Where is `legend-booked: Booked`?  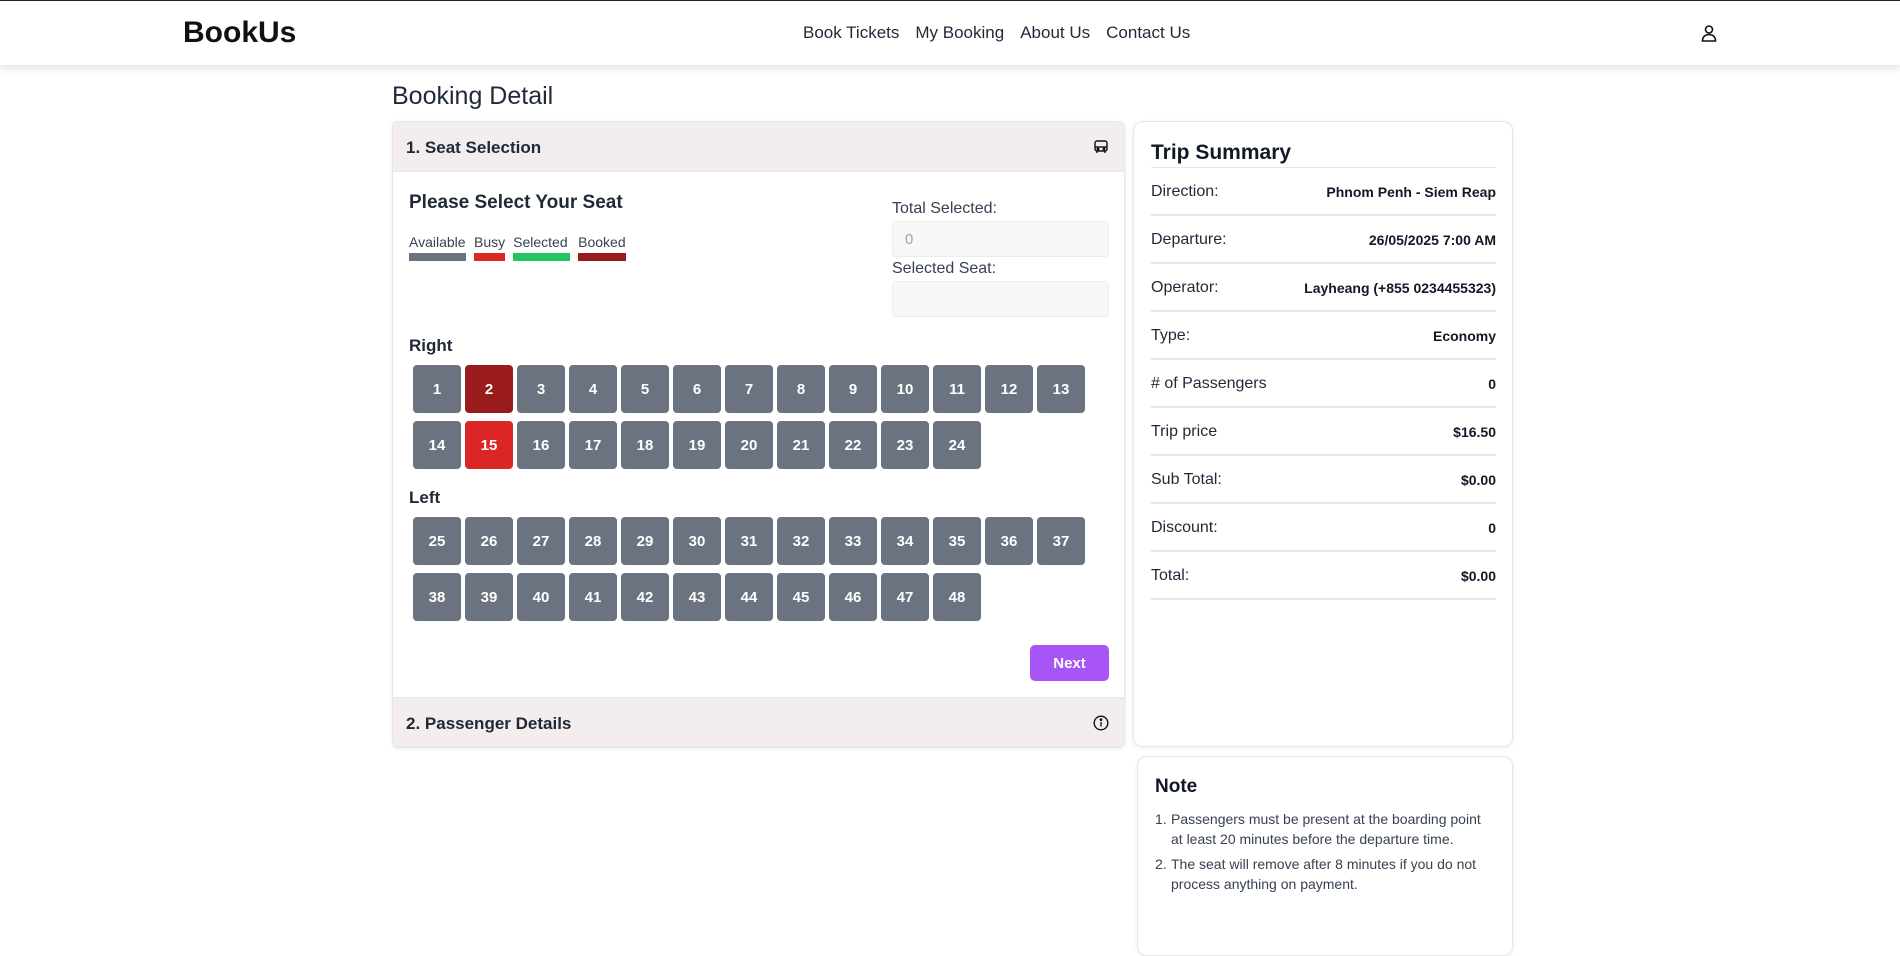 legend-booked: Booked is located at coordinates (602, 247).